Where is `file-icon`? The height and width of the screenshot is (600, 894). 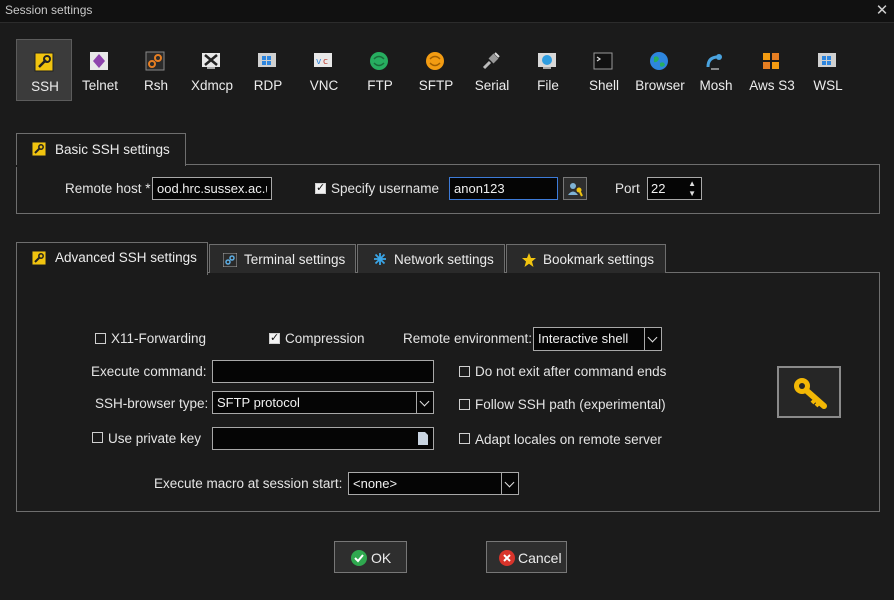
file-icon is located at coordinates (547, 61).